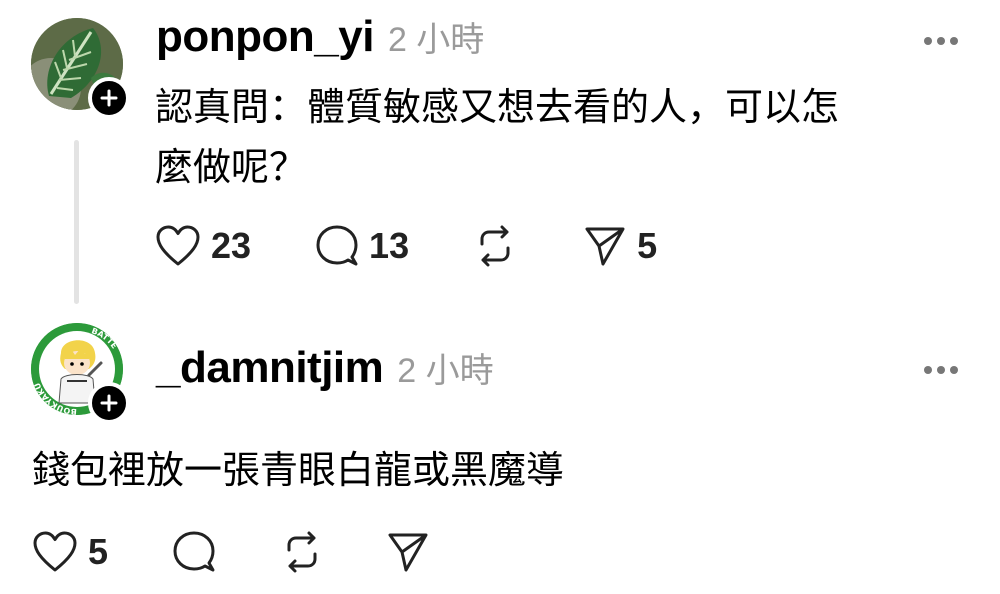 The height and width of the screenshot is (594, 1000). I want to click on username: _damnitjim, so click(270, 368).